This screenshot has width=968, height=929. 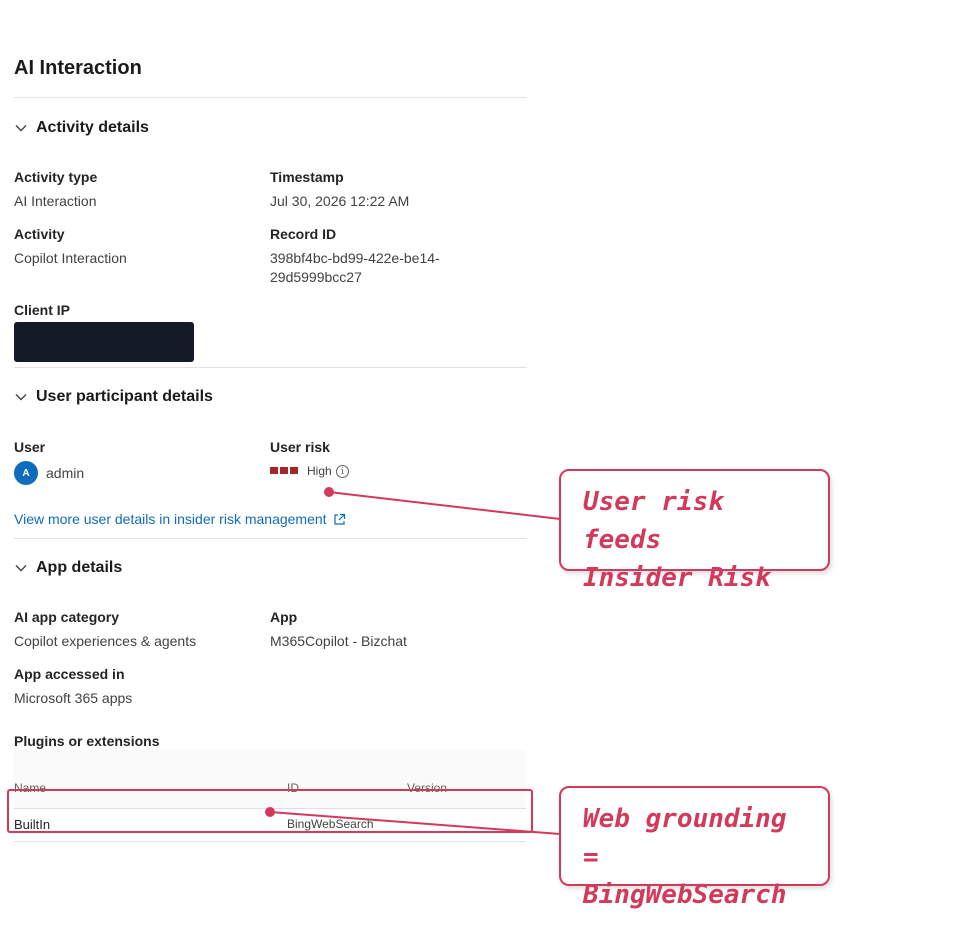 What do you see at coordinates (677, 578) in the screenshot?
I see `callout-text: Insider Risk` at bounding box center [677, 578].